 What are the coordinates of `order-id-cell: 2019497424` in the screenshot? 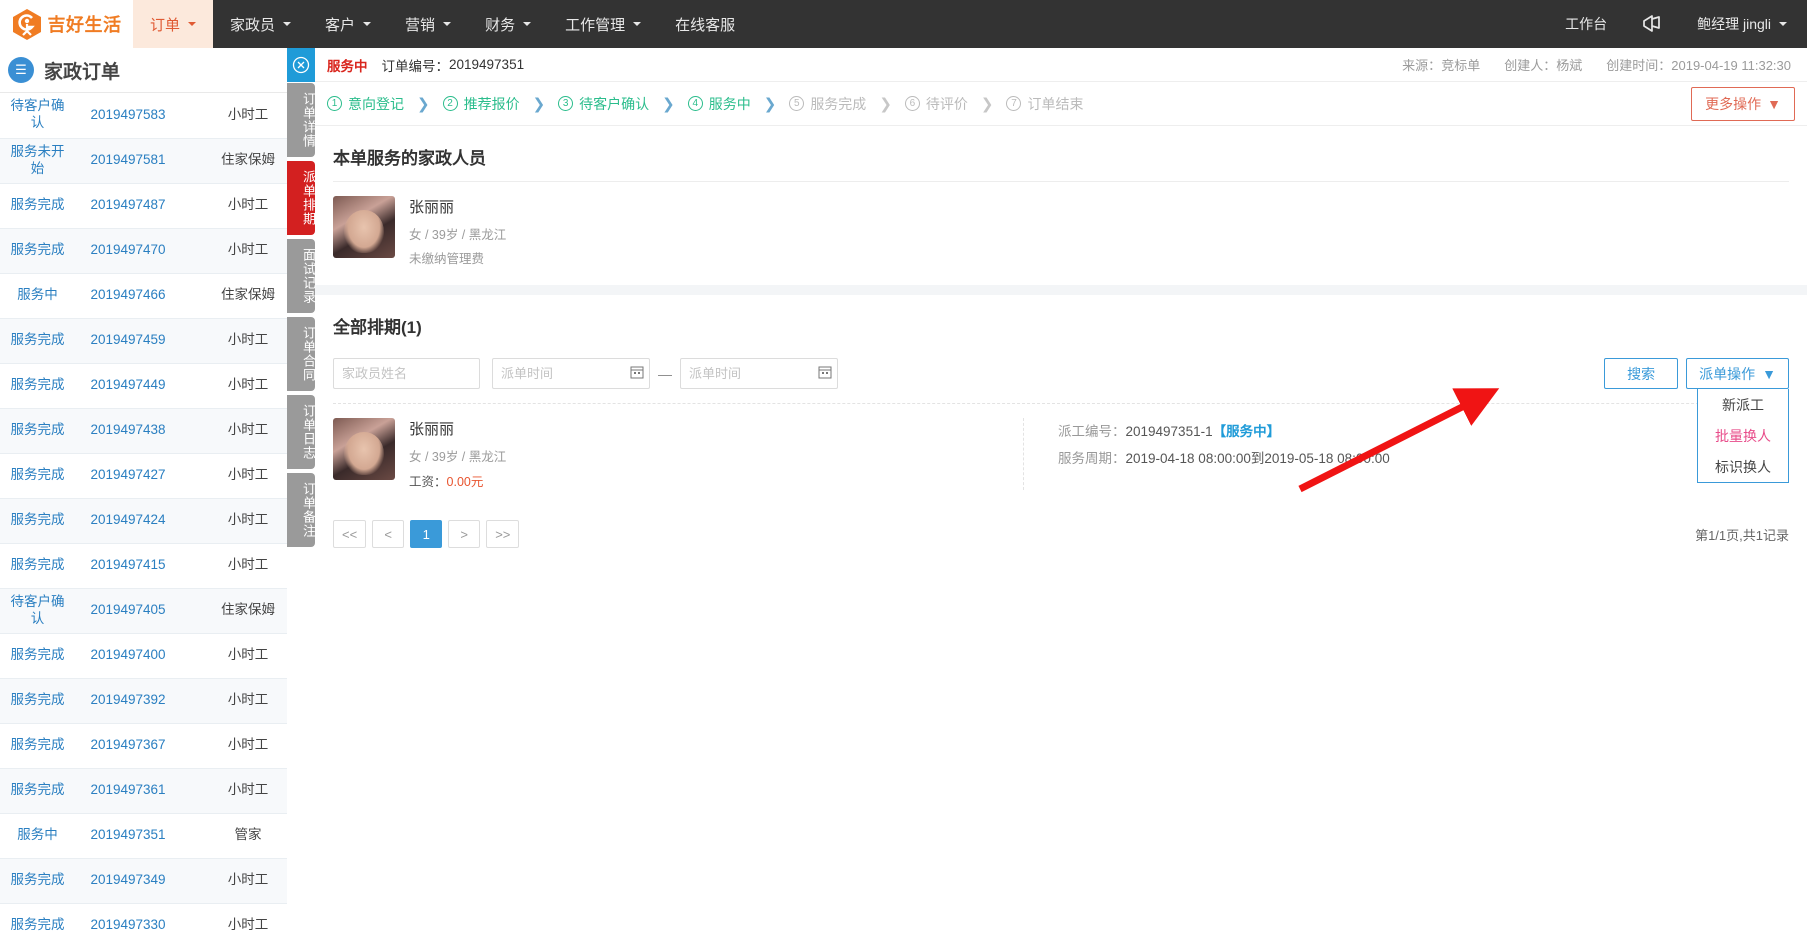 It's located at (128, 521).